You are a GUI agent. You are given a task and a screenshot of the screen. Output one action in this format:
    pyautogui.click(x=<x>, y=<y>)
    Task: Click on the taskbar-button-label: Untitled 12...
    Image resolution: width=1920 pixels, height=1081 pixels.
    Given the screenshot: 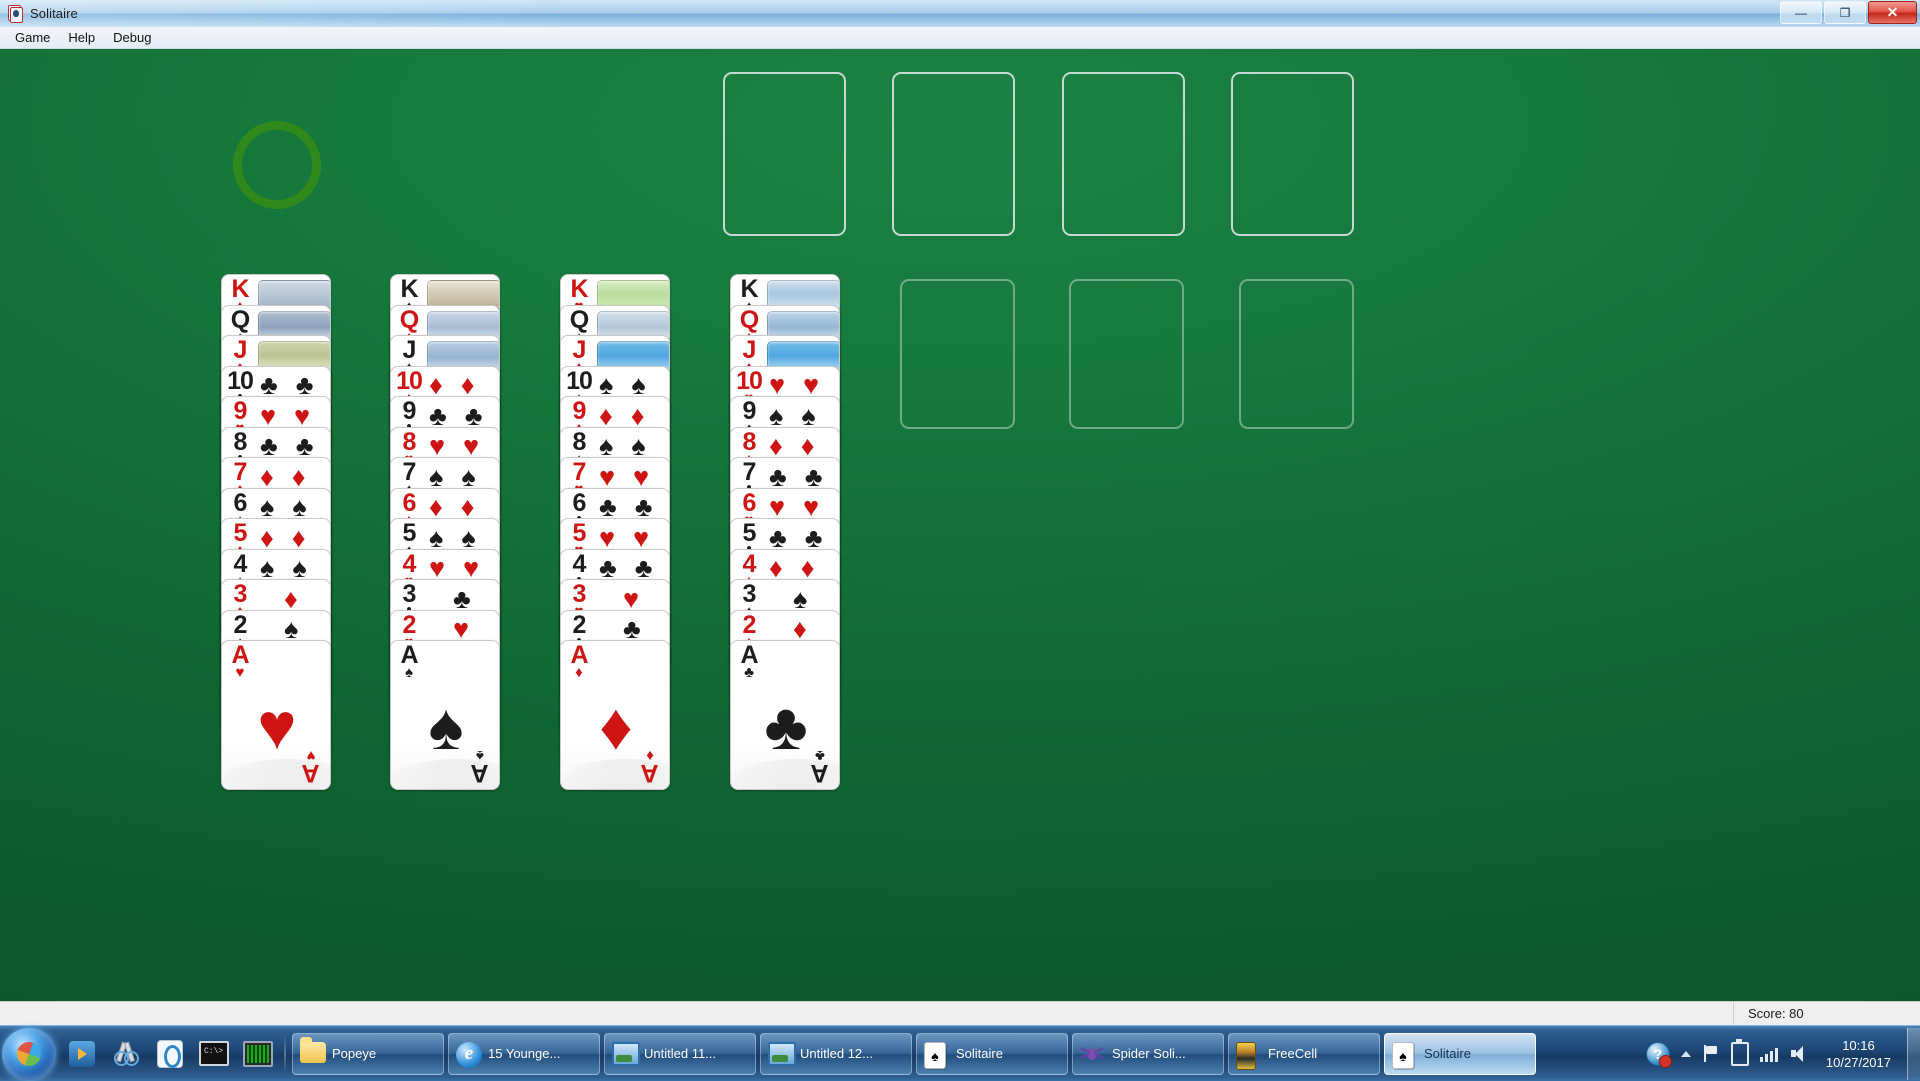 What is the action you would take?
    pyautogui.click(x=836, y=1053)
    